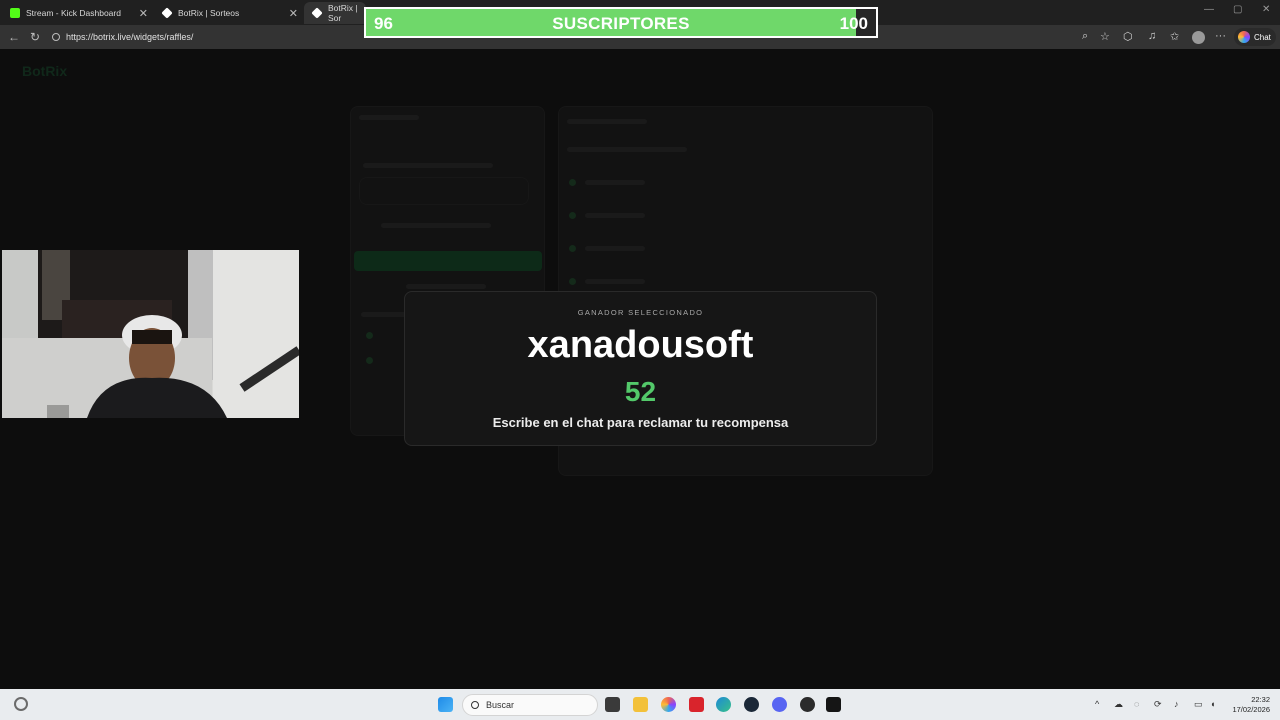 The image size is (1280, 720). I want to click on clock-date: 17/02/2026, so click(1251, 709).